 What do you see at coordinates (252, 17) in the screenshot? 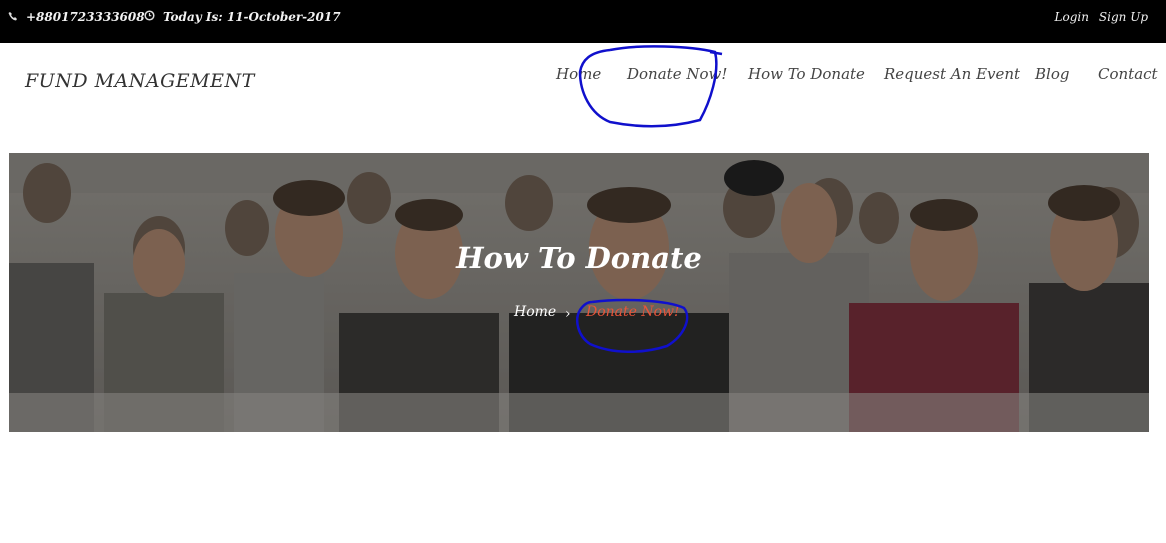
I see `today-date: Today Is: 11-October-2017` at bounding box center [252, 17].